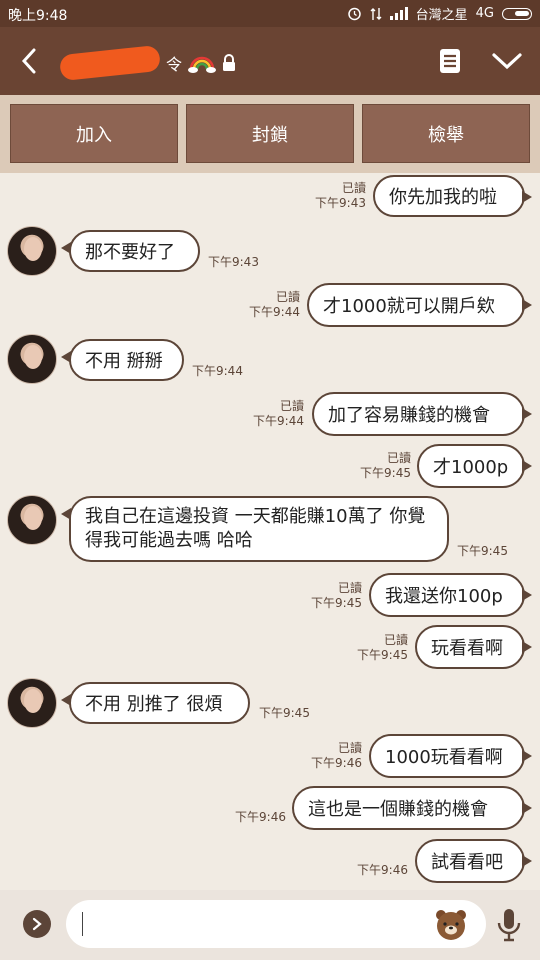  I want to click on message-bubble-in: 我自己在這邊投資 一天都能賺10萬了 你覺得我可能過去嗎 哈哈, so click(255, 529).